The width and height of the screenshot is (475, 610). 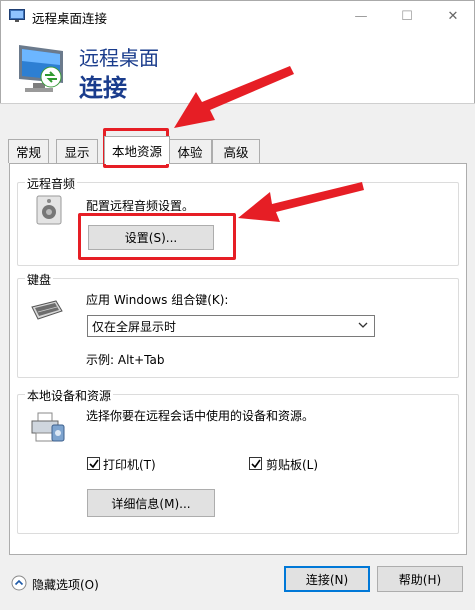 I want to click on close-icon: ✕, so click(x=453, y=16).